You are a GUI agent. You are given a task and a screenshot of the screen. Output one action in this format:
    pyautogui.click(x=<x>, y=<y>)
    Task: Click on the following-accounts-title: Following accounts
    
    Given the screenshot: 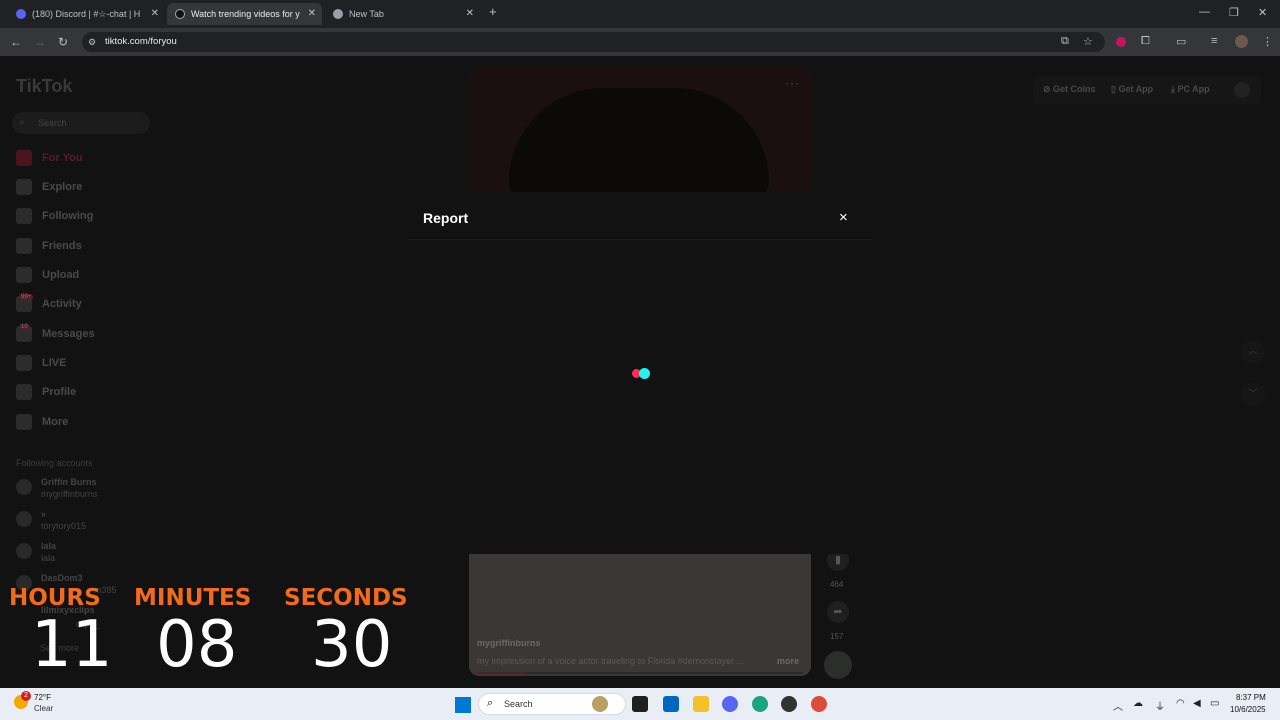 What is the action you would take?
    pyautogui.click(x=54, y=463)
    